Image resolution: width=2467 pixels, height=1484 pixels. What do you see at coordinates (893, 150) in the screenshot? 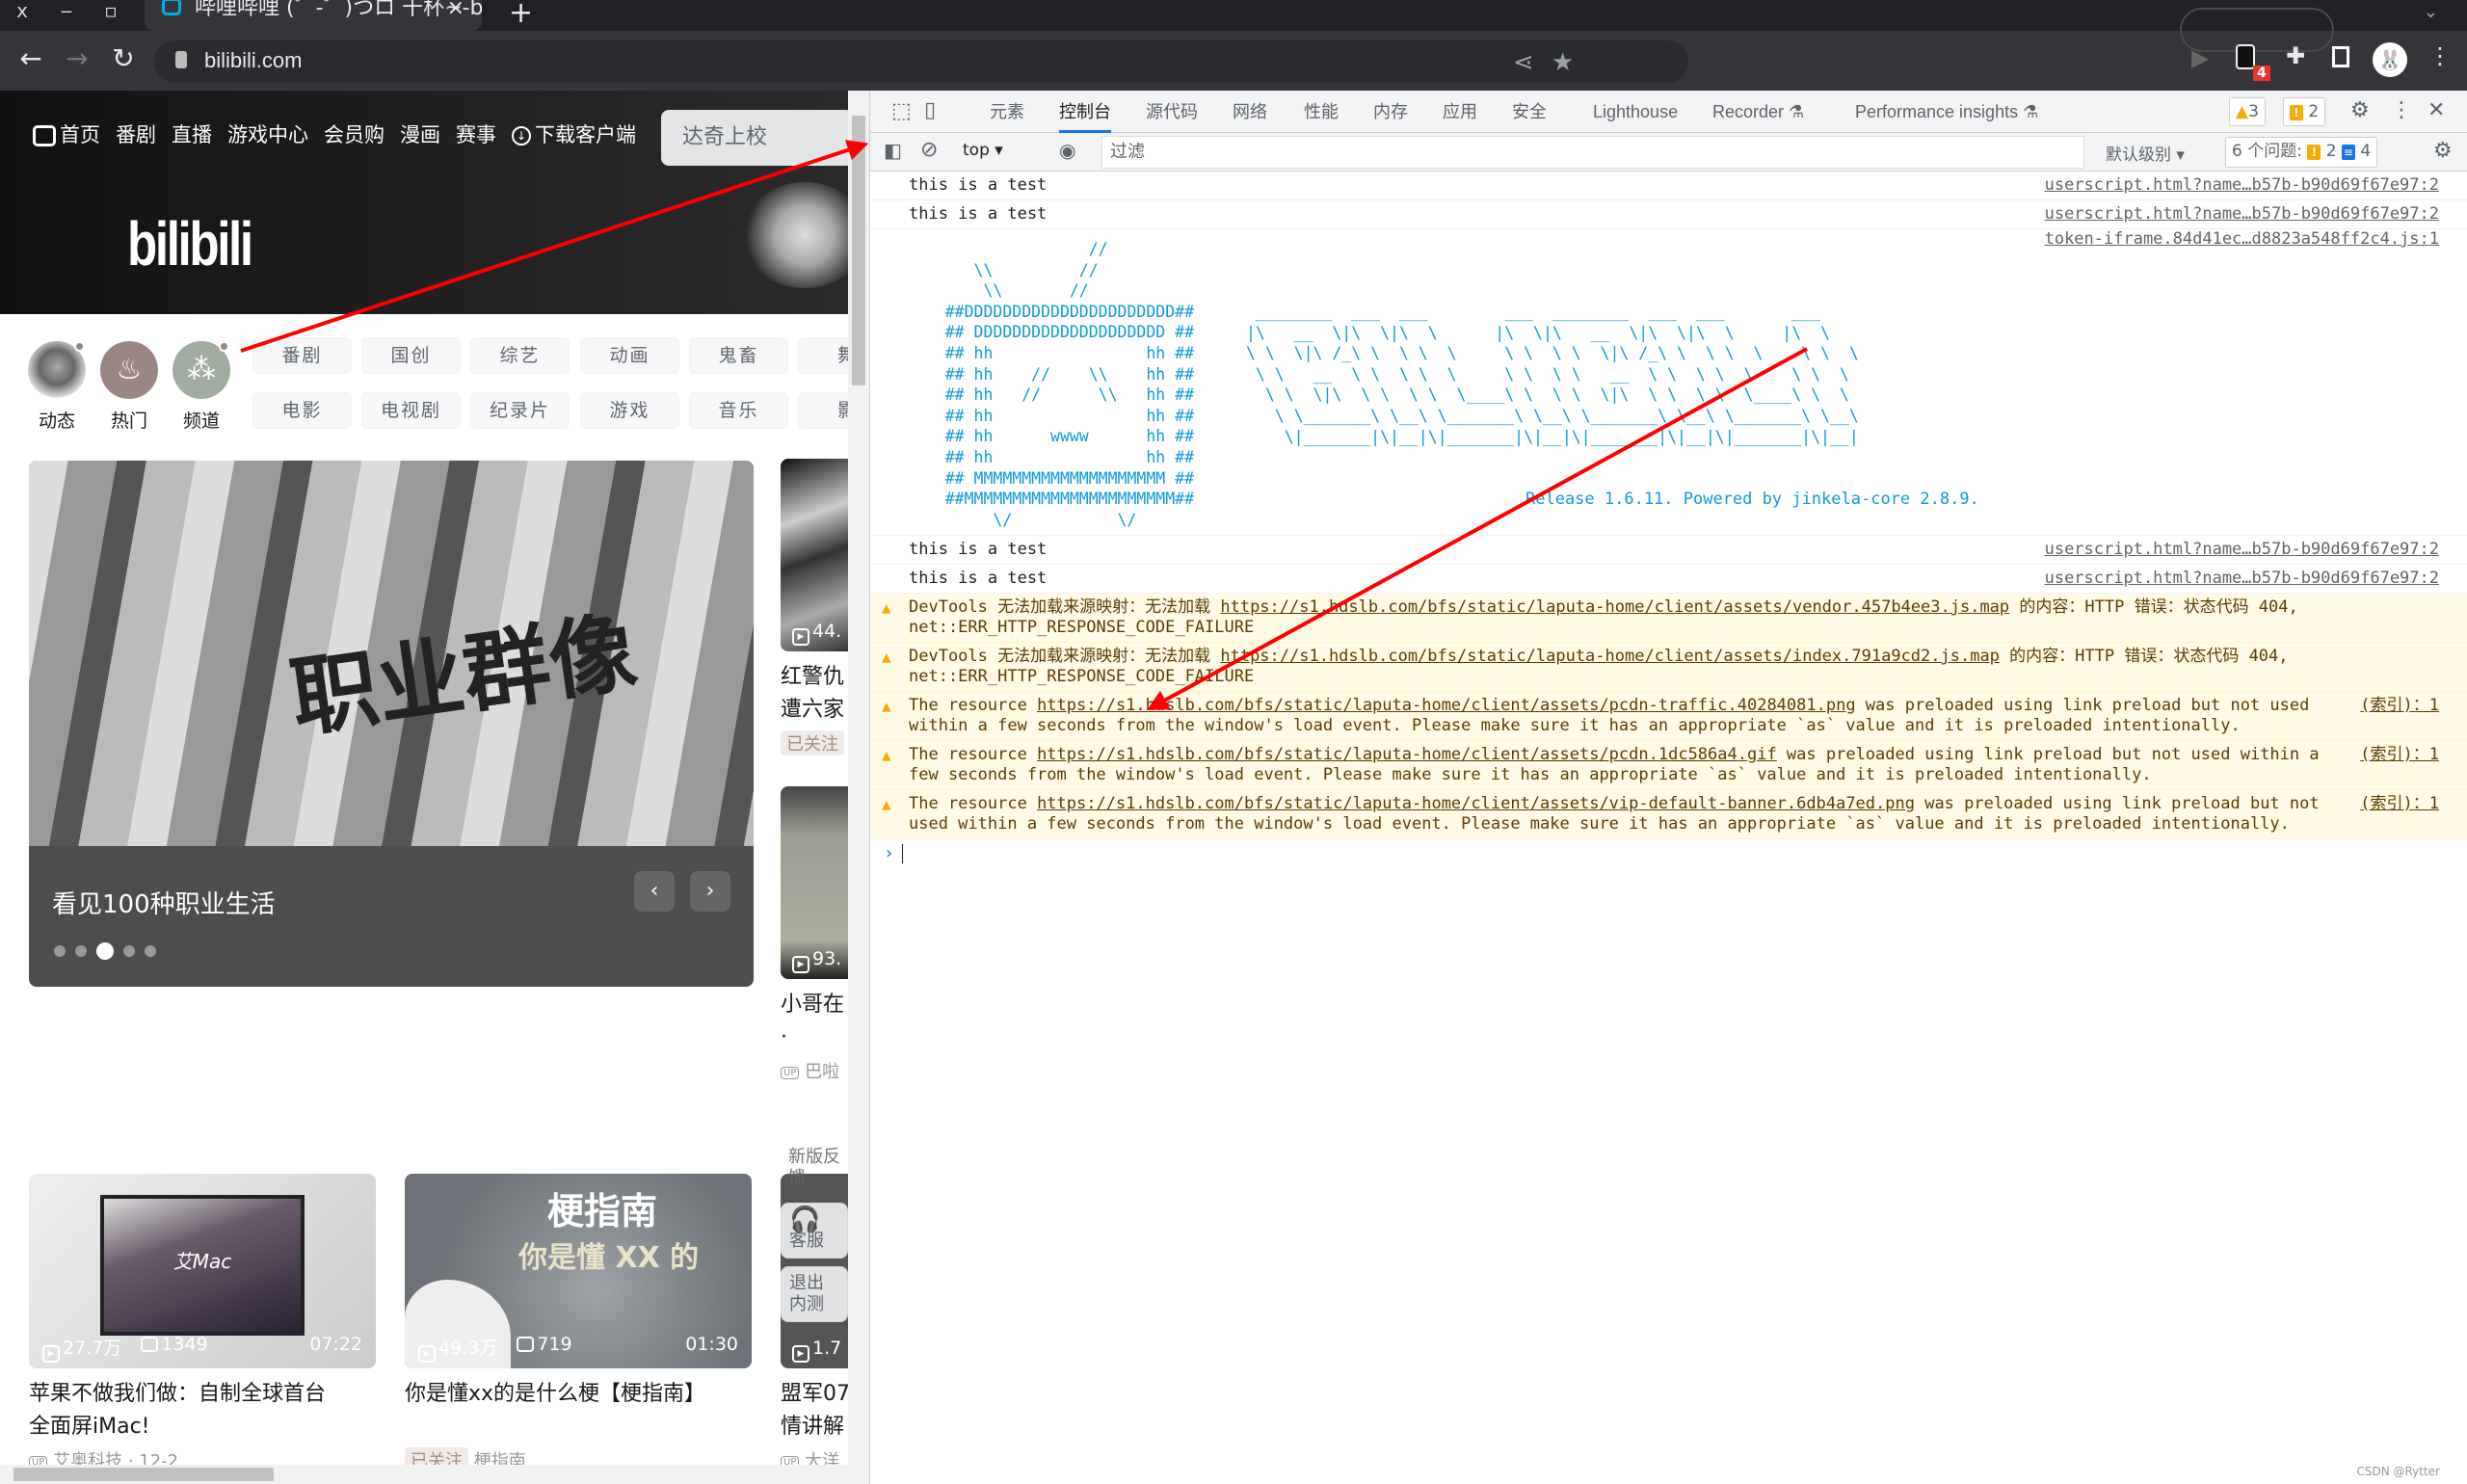
I see `sidebar-toggle-icon: ◧` at bounding box center [893, 150].